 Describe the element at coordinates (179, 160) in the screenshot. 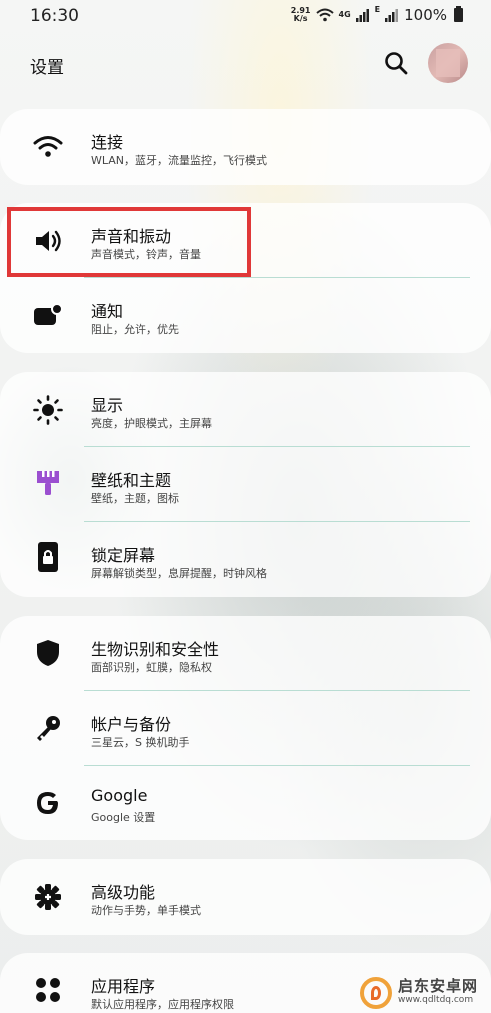

I see `settings-item-subtitle: WLAN，蓝牙，流量监控，飞行模式` at that location.